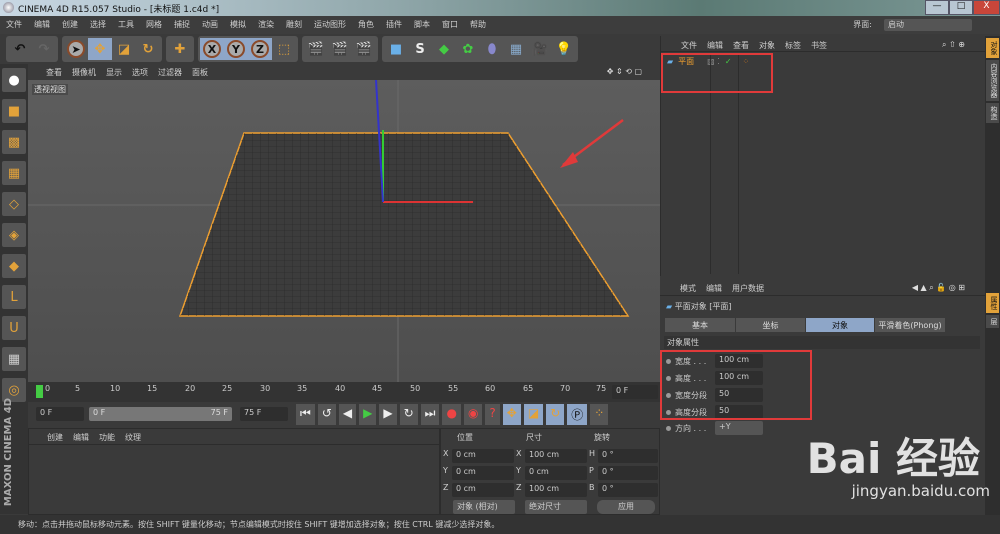  Describe the element at coordinates (60, 414) in the screenshot. I see `start-frame-field: 0 F` at that location.